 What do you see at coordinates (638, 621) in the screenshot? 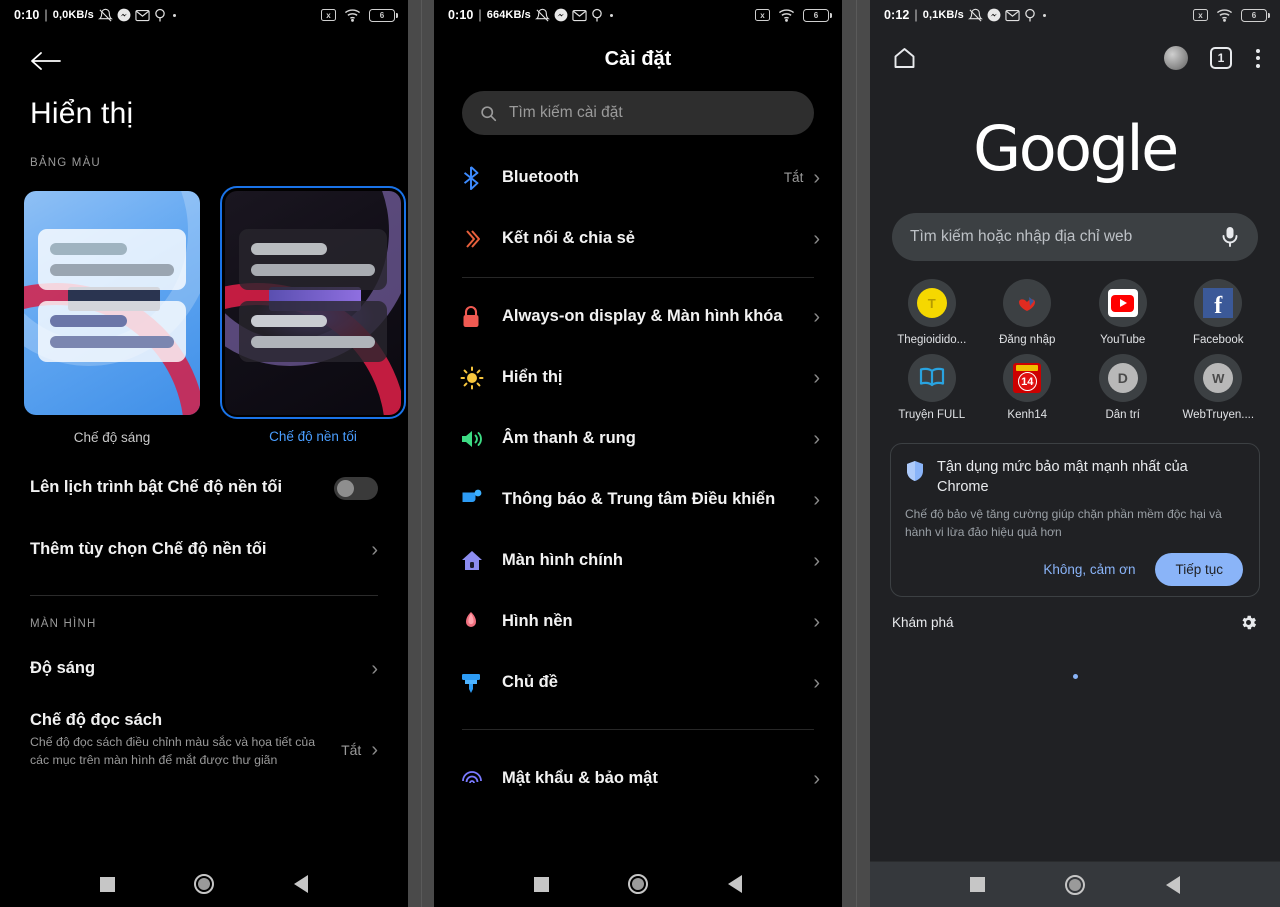
I see `settings-row-wallpaper: Hình nền ›` at bounding box center [638, 621].